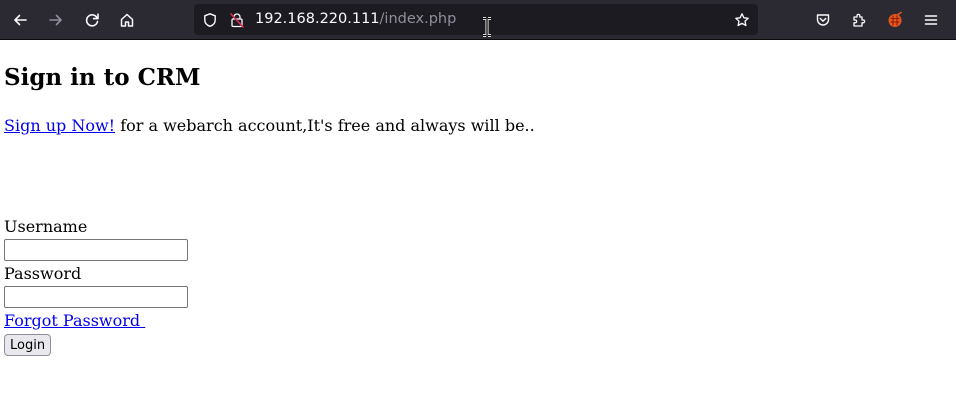  I want to click on arrow-left-icon, so click(20, 20).